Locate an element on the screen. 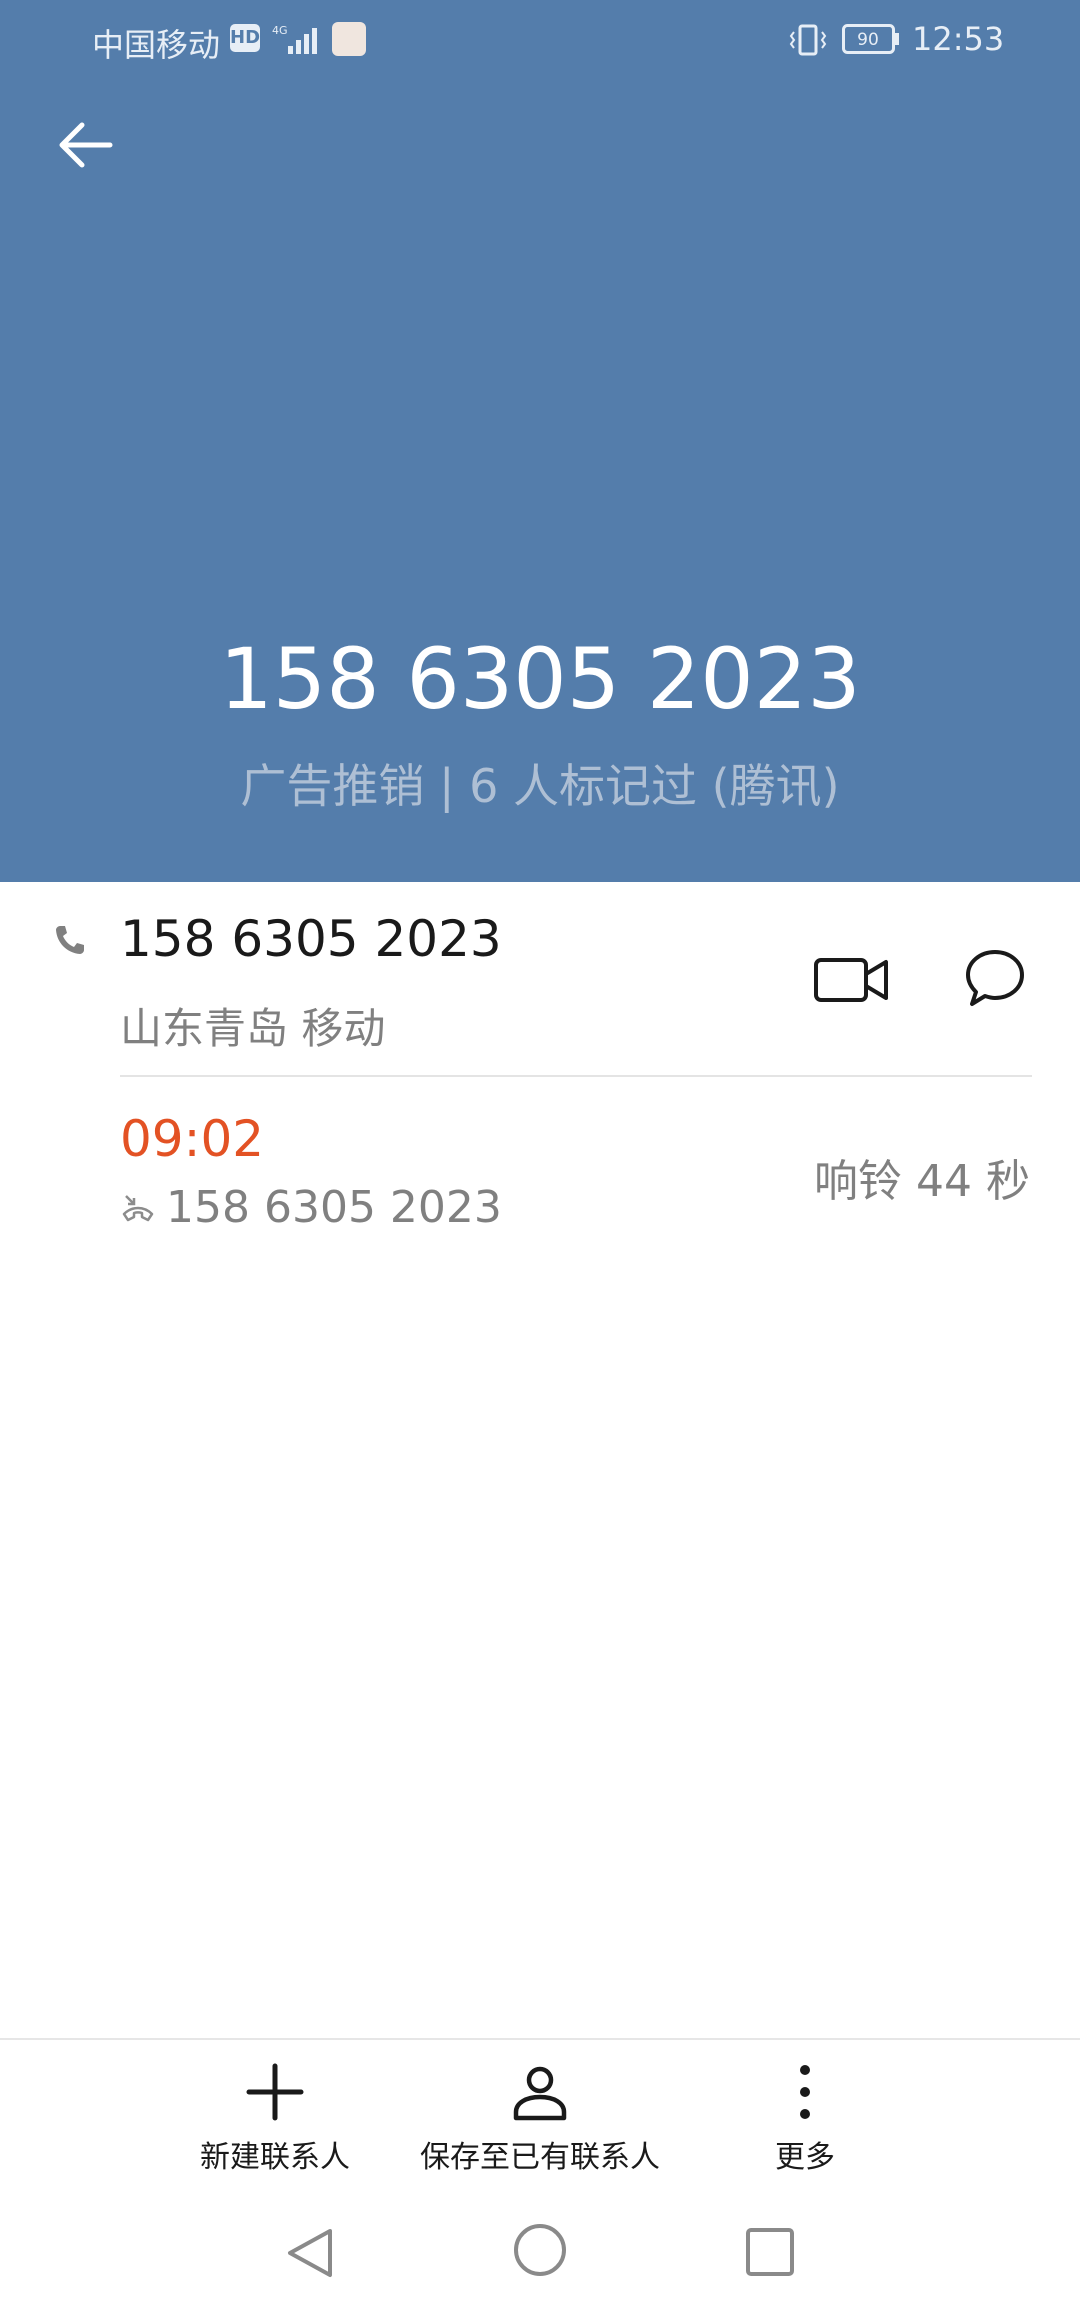 The image size is (1080, 2312). nav-back-icon is located at coordinates (310, 2253).